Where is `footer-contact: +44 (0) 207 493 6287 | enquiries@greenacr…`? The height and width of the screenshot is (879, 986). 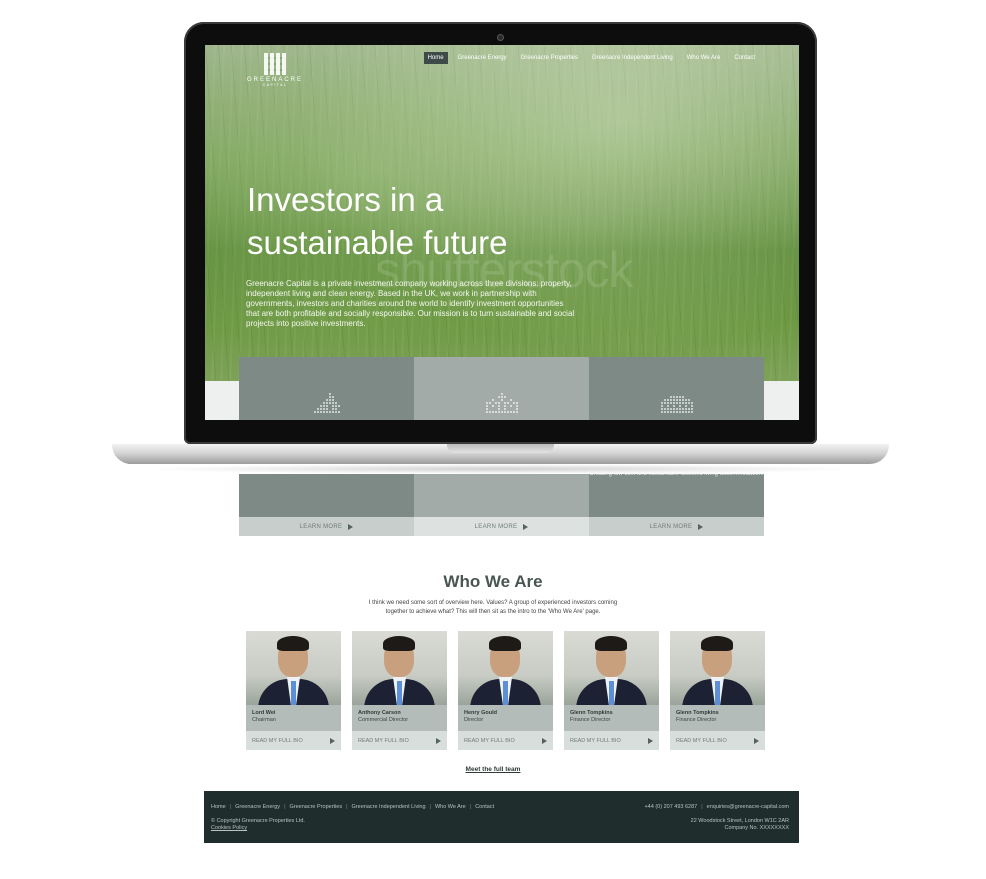 footer-contact: +44 (0) 207 493 6287 | enquiries@greenacr… is located at coordinates (716, 807).